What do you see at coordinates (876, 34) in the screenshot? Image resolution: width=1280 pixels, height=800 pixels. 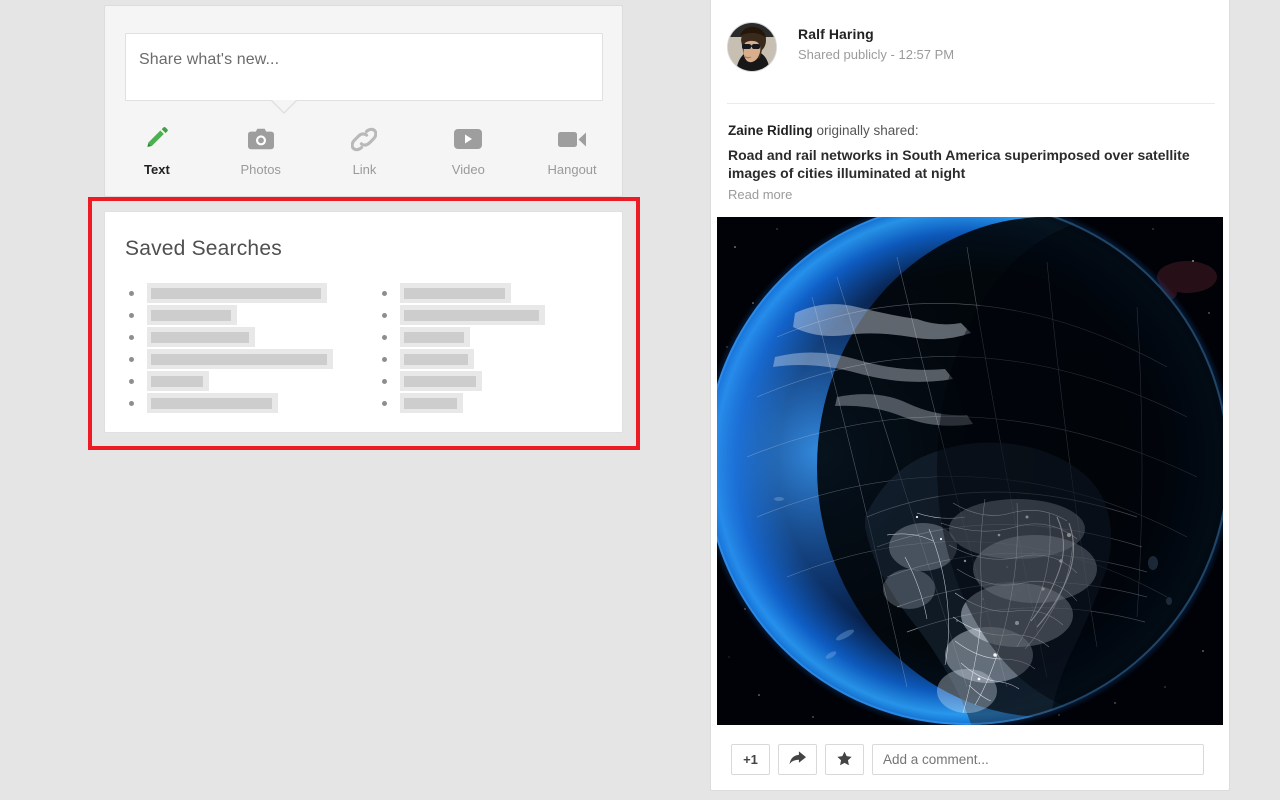 I see `post-author-name: Ralf Haring` at bounding box center [876, 34].